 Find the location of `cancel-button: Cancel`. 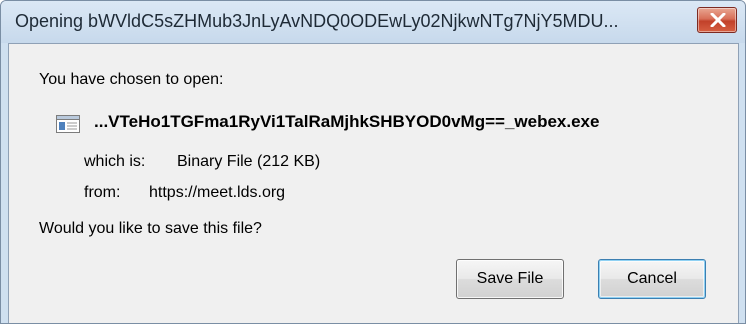

cancel-button: Cancel is located at coordinates (652, 279).